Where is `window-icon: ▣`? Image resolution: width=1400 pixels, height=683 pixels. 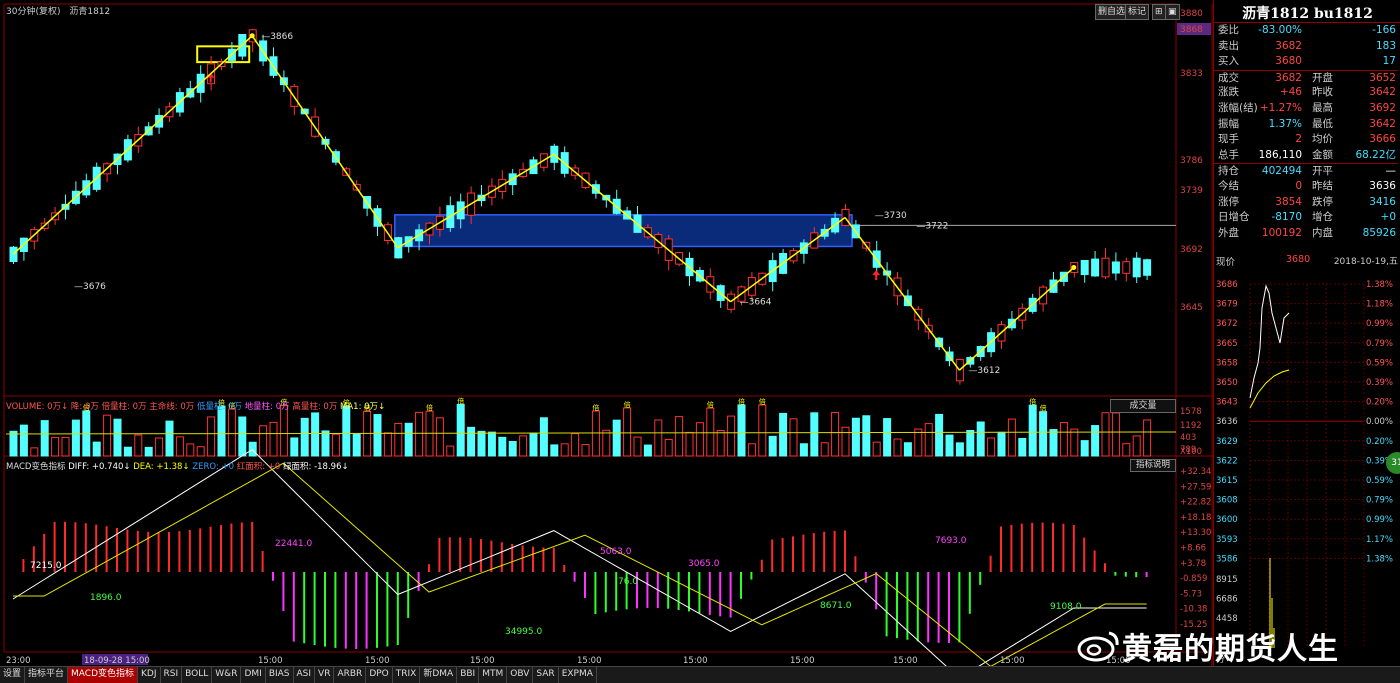 window-icon: ▣ is located at coordinates (1172, 12).